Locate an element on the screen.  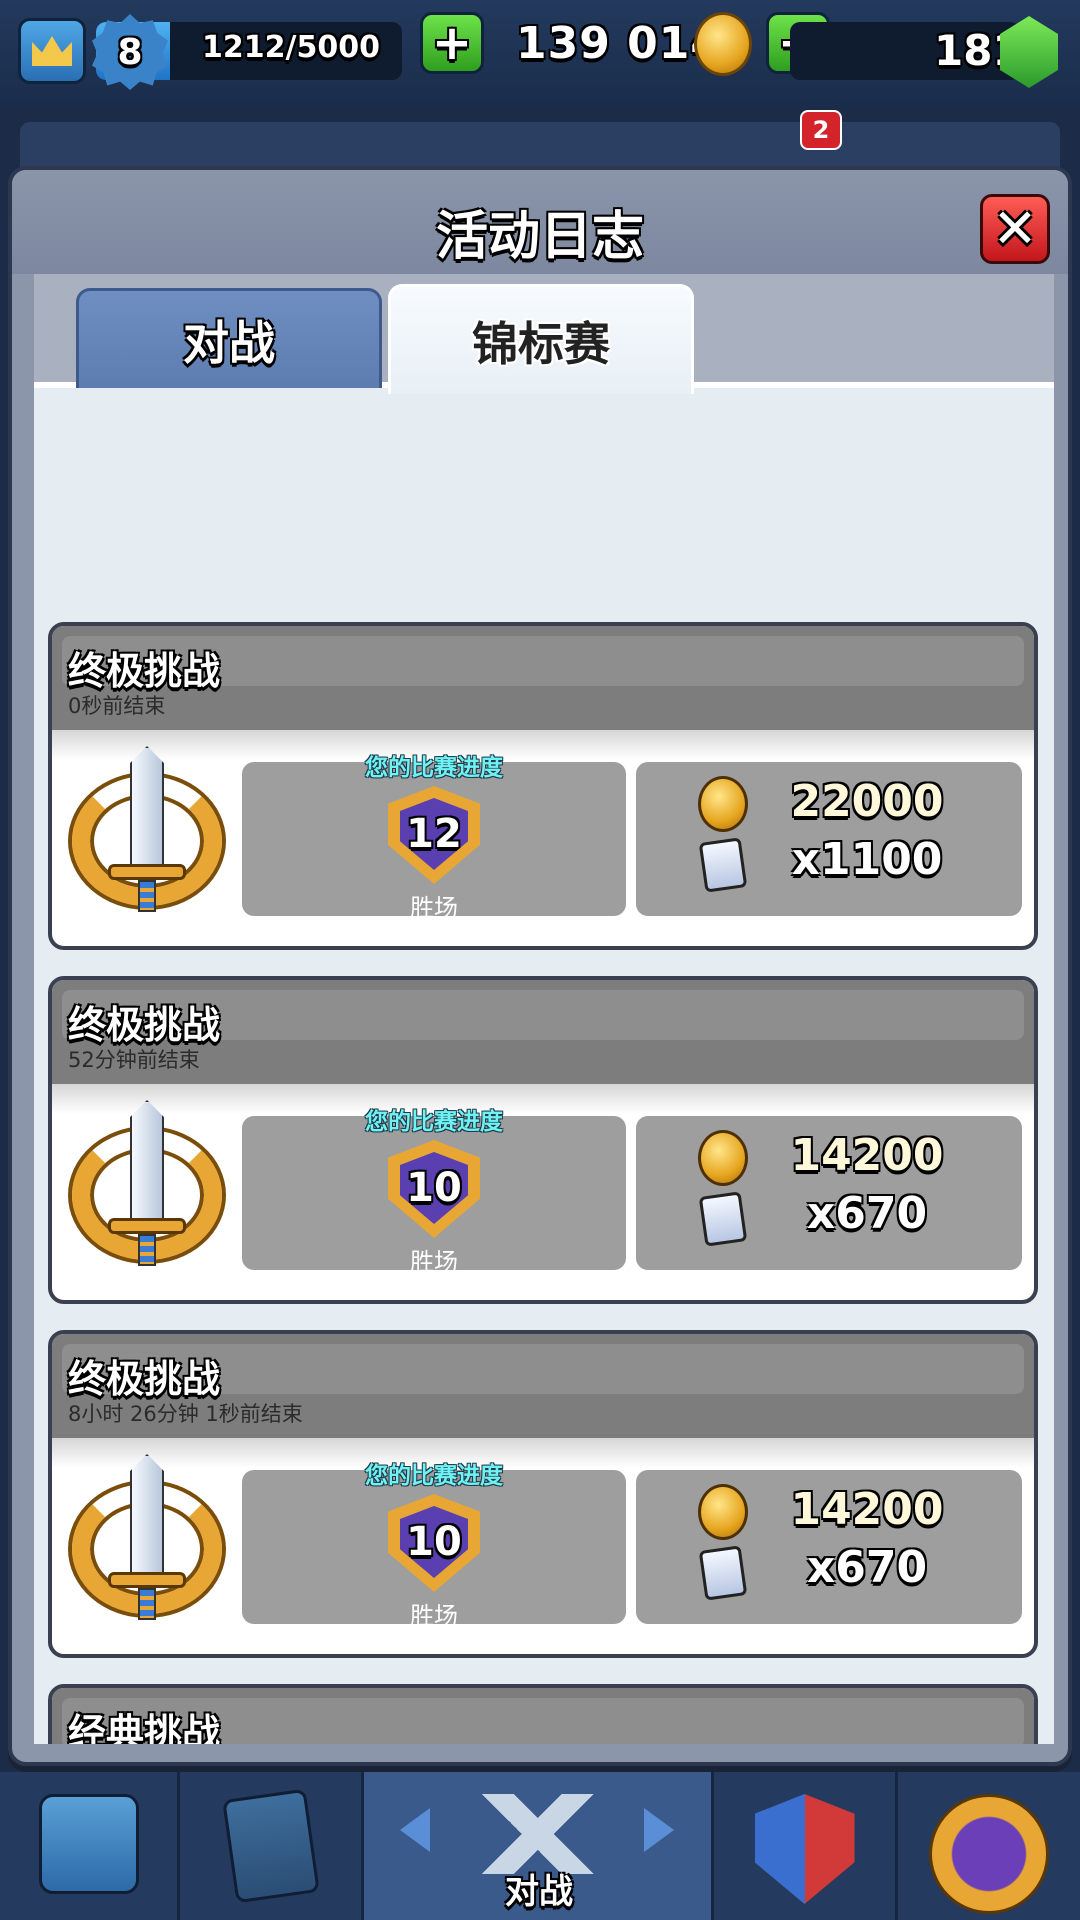
card-header: 经典挑战 is located at coordinates (543, 1716).